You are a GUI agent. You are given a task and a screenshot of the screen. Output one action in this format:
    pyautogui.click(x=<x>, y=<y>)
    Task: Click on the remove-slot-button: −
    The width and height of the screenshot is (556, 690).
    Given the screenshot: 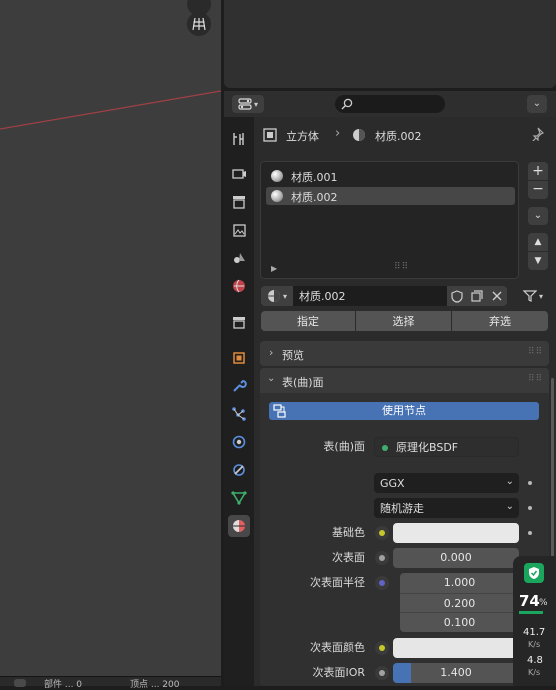 What is the action you would take?
    pyautogui.click(x=538, y=190)
    